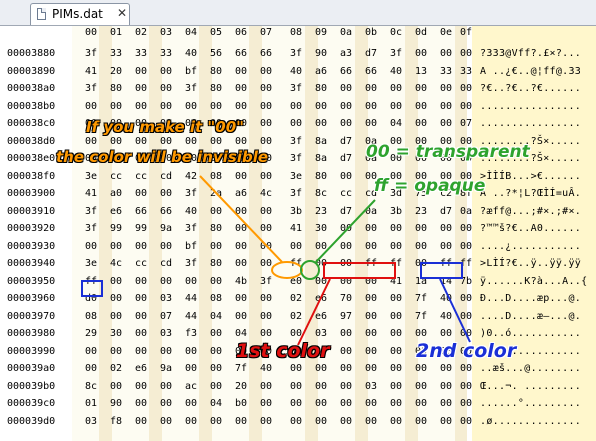  Describe the element at coordinates (193, 246) in the screenshot. I see `hex-byte: bf` at that location.